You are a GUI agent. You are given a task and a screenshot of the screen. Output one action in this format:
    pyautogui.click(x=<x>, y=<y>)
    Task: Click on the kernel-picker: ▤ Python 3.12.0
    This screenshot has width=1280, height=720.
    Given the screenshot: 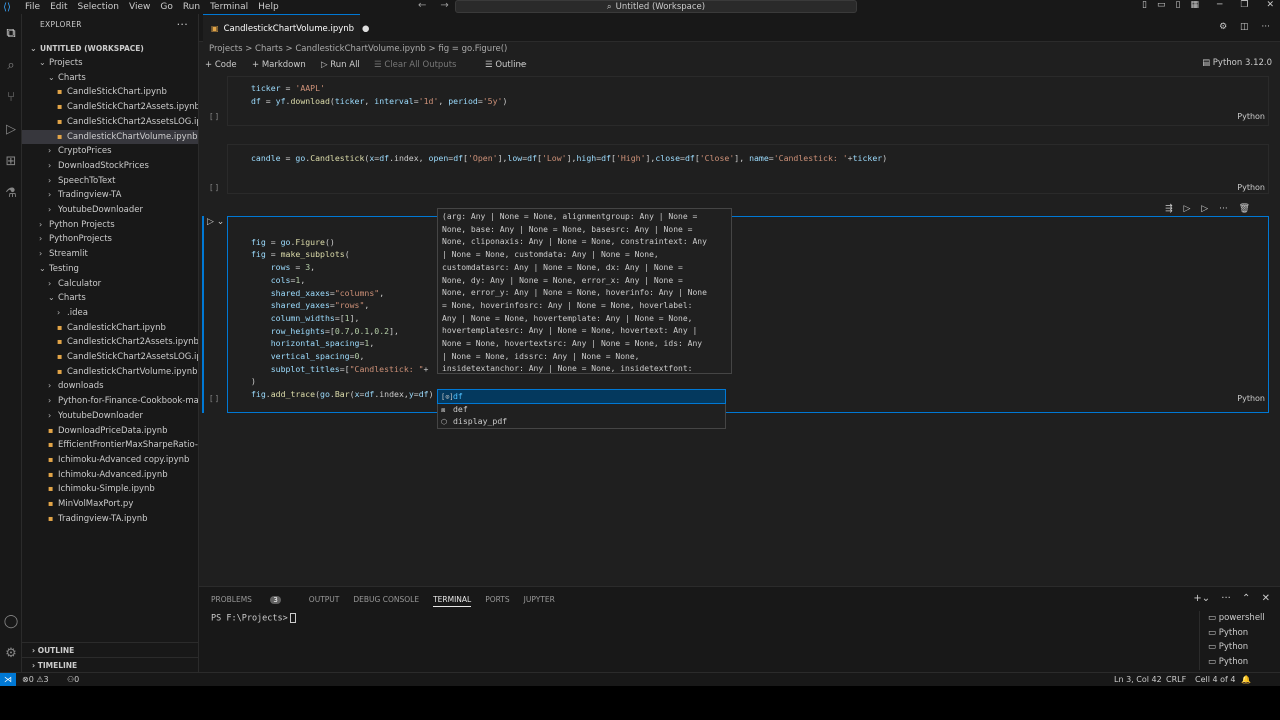 What is the action you would take?
    pyautogui.click(x=1237, y=63)
    